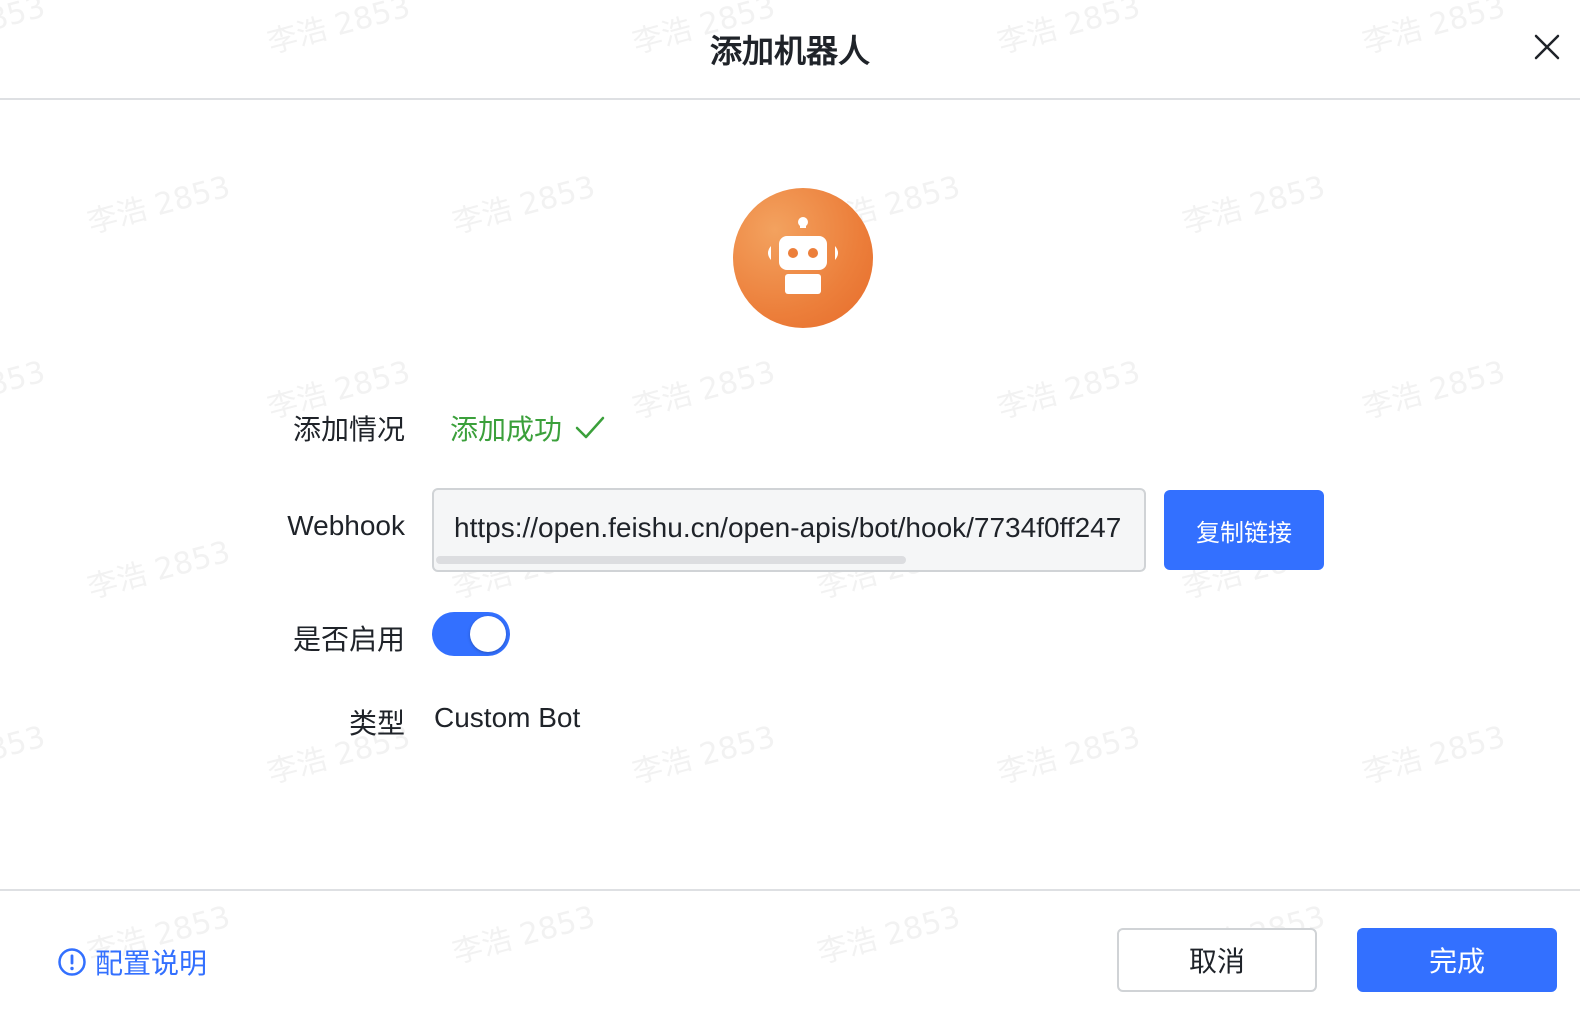 Image resolution: width=1580 pixels, height=1016 pixels. What do you see at coordinates (1457, 960) in the screenshot?
I see `done-button: 完成` at bounding box center [1457, 960].